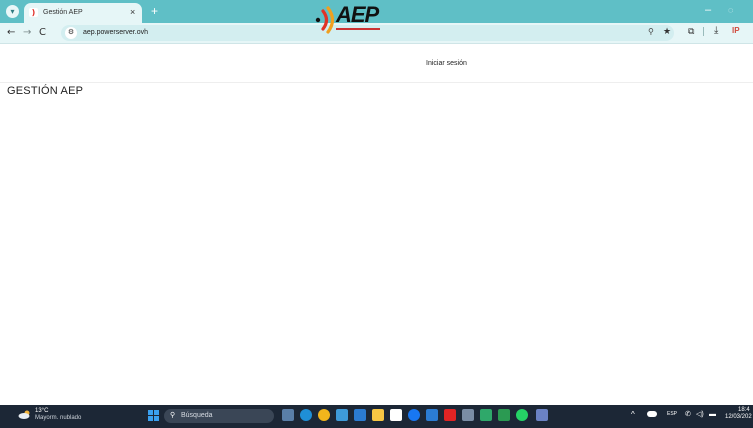 The height and width of the screenshot is (428, 753). I want to click on weather-temperature: 13°C, so click(41, 411).